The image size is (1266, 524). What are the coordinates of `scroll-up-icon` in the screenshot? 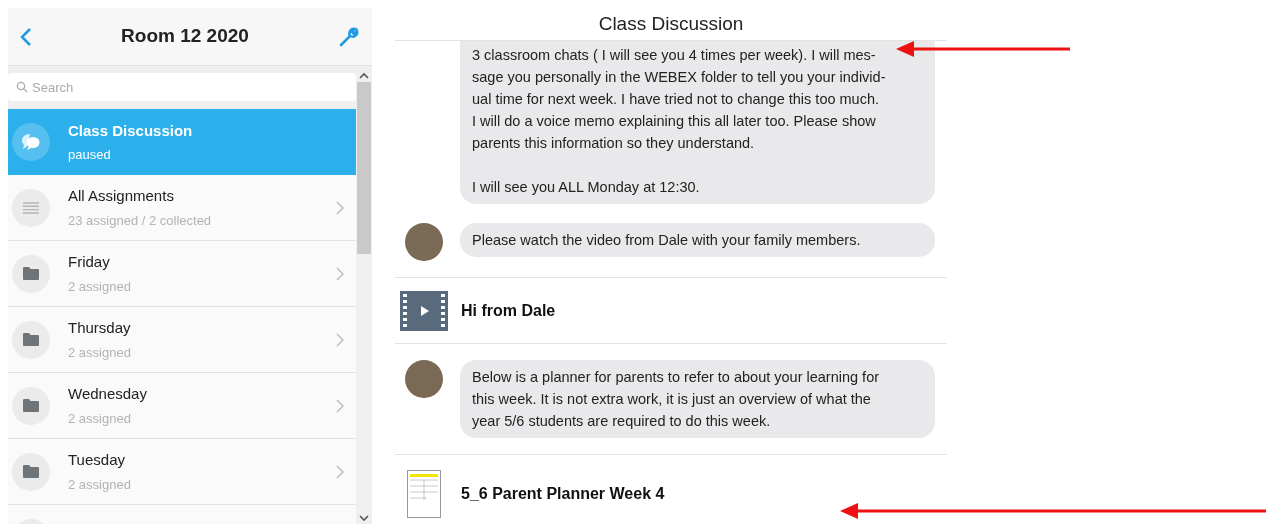 It's located at (364, 75).